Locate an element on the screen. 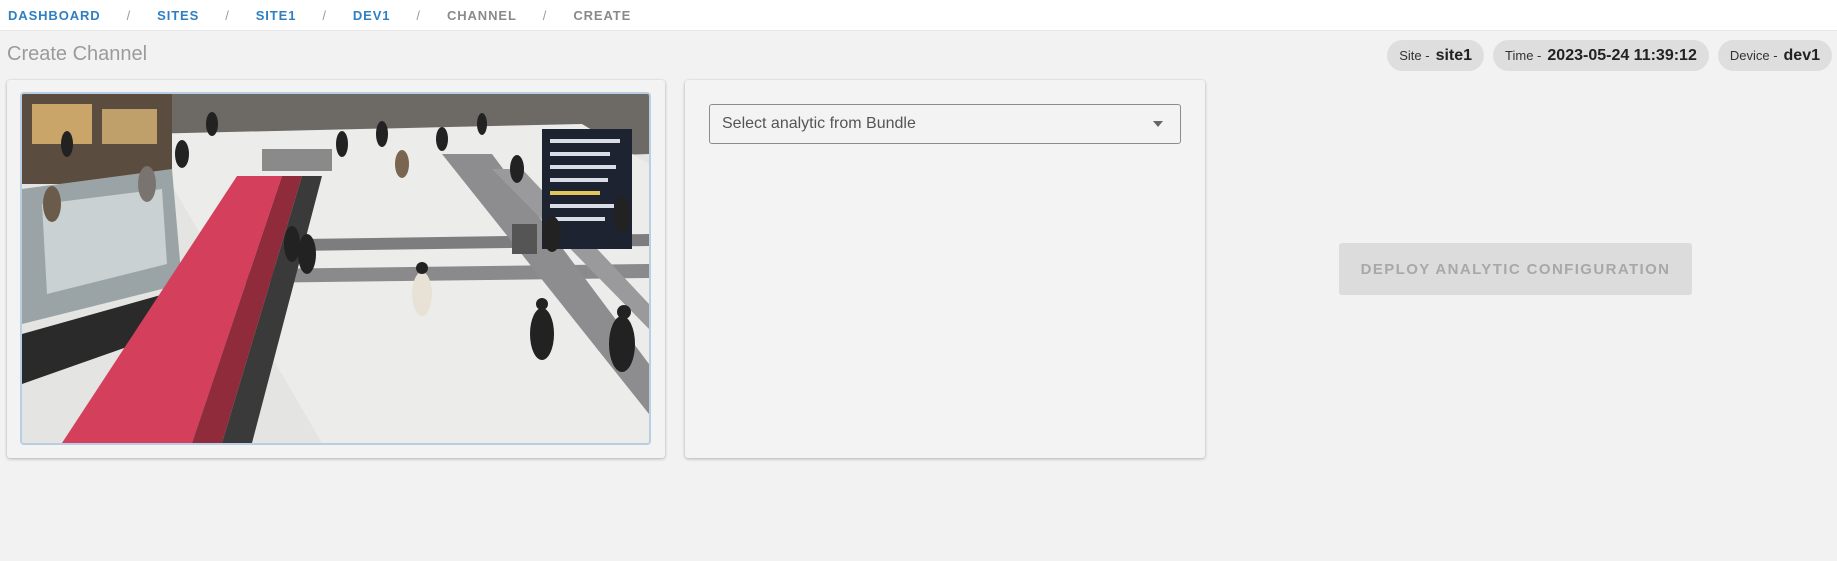 The width and height of the screenshot is (1837, 561). site-chip-label: Site - is located at coordinates (1414, 55).